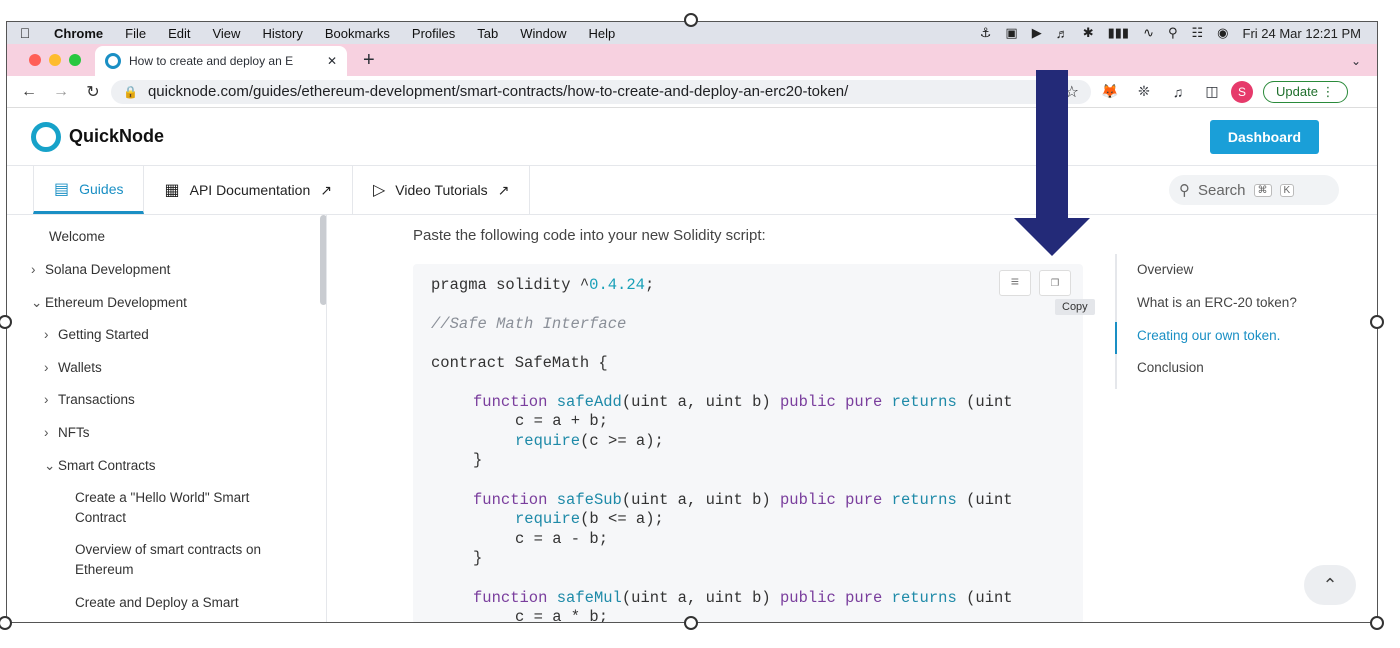 This screenshot has width=1400, height=648. I want to click on bluetooth-icon: ✱, so click(1088, 33).